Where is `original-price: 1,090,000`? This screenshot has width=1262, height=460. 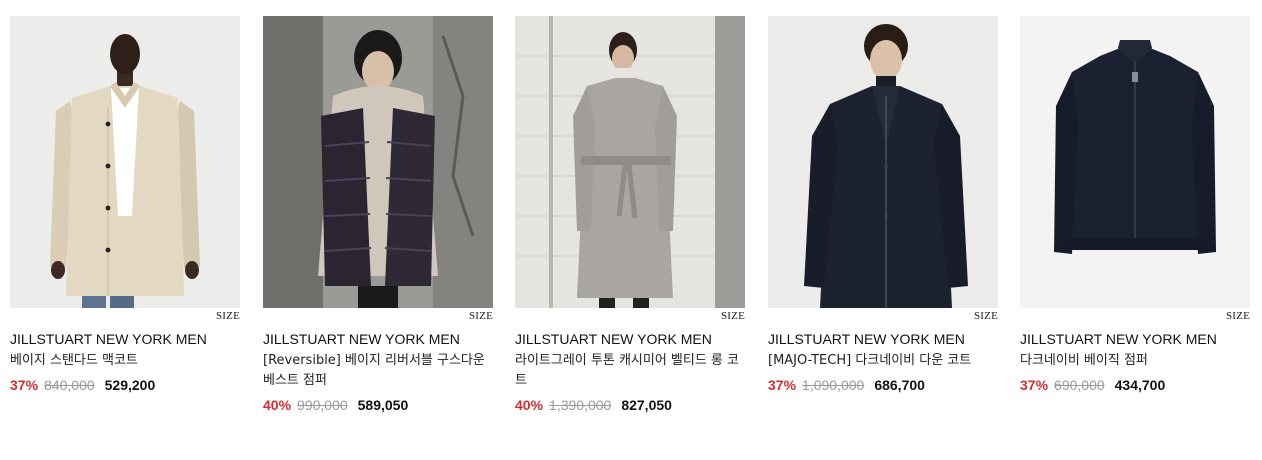
original-price: 1,090,000 is located at coordinates (833, 385).